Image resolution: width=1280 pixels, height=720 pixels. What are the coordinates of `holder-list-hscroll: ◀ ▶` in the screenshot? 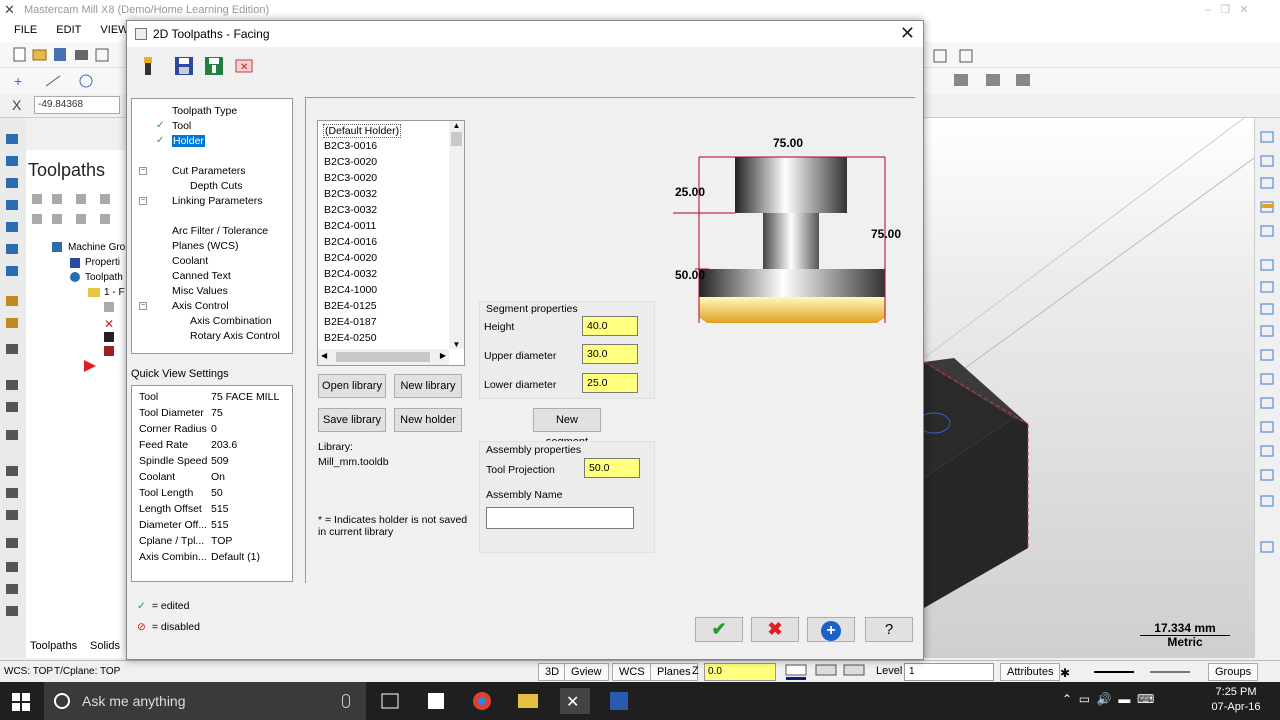 It's located at (383, 357).